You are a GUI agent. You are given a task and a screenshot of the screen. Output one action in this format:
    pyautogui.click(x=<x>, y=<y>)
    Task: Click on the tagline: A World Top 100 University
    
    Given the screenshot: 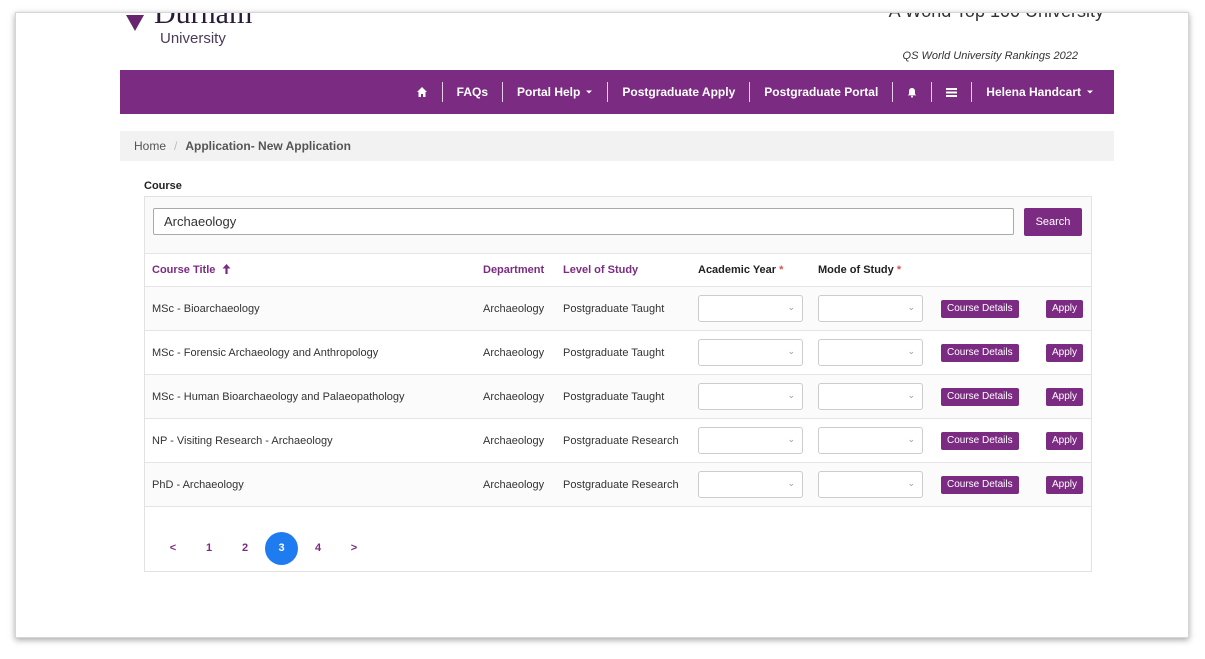 What is the action you would take?
    pyautogui.click(x=996, y=17)
    